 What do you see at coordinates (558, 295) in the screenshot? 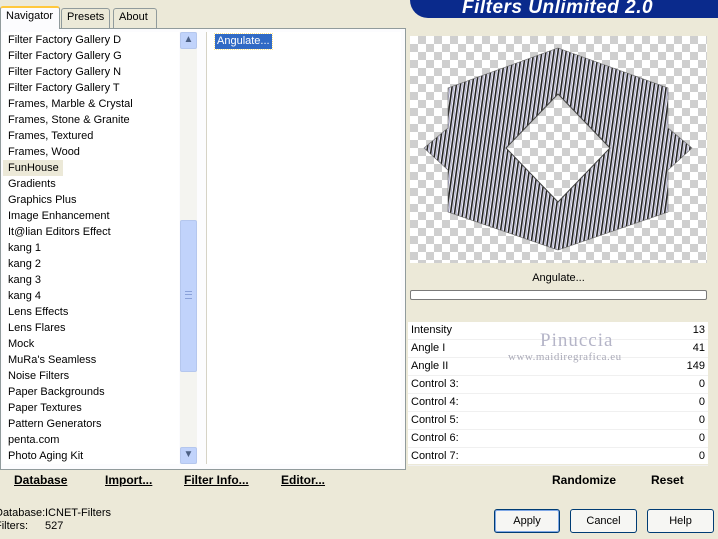
I see `progress-bar` at bounding box center [558, 295].